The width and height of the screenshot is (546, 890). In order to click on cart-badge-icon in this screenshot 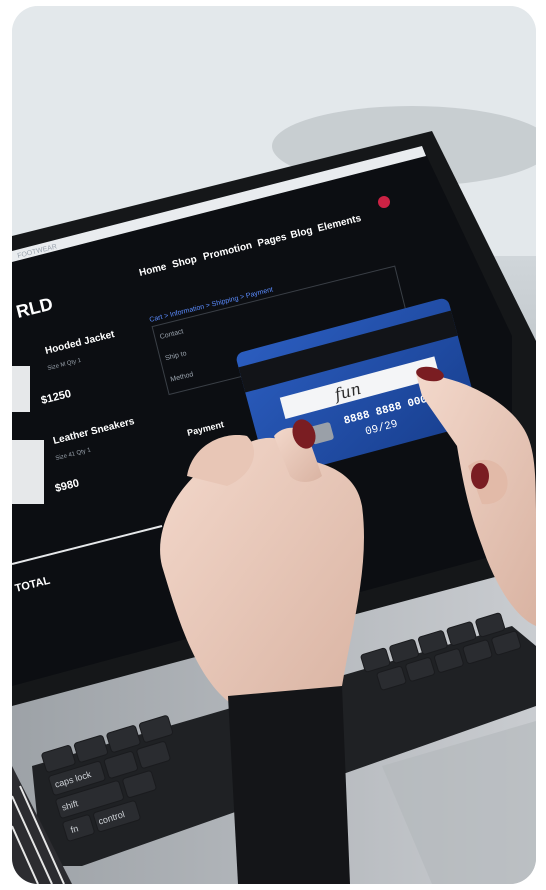, I will do `click(384, 202)`.